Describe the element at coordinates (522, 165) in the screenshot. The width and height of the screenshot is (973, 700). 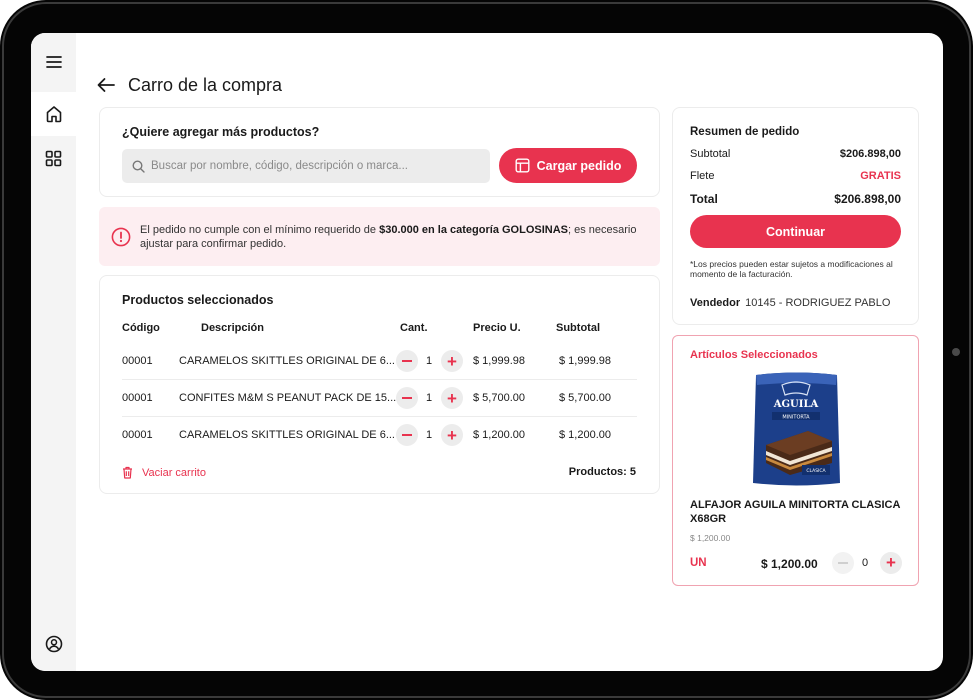
I see `table-icon` at that location.